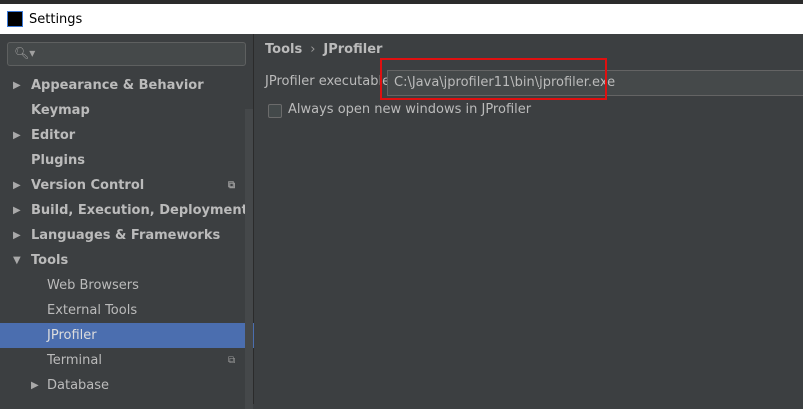 The image size is (803, 409). What do you see at coordinates (60, 110) in the screenshot?
I see `sidebar-item-label: Keymap` at bounding box center [60, 110].